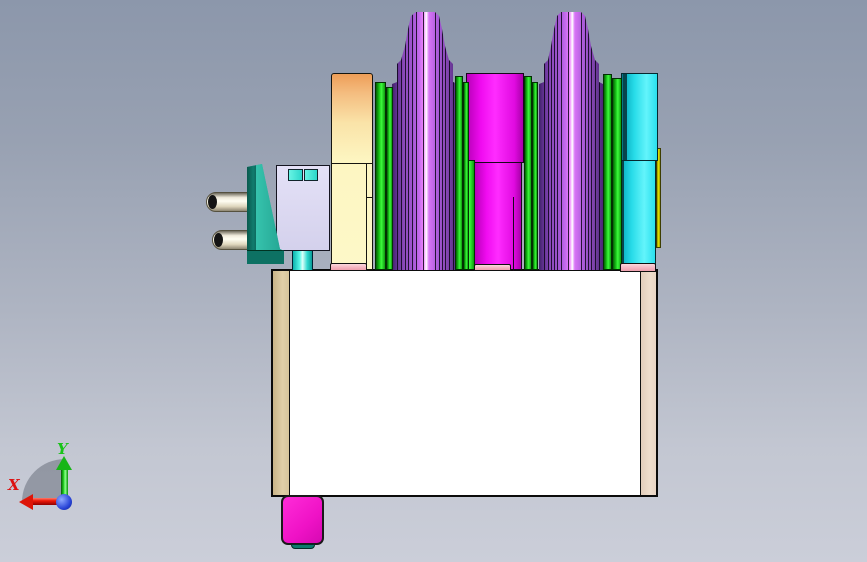 This screenshot has width=867, height=562. Describe the element at coordinates (571, 141) in the screenshot. I see `core-tower-right` at that location.